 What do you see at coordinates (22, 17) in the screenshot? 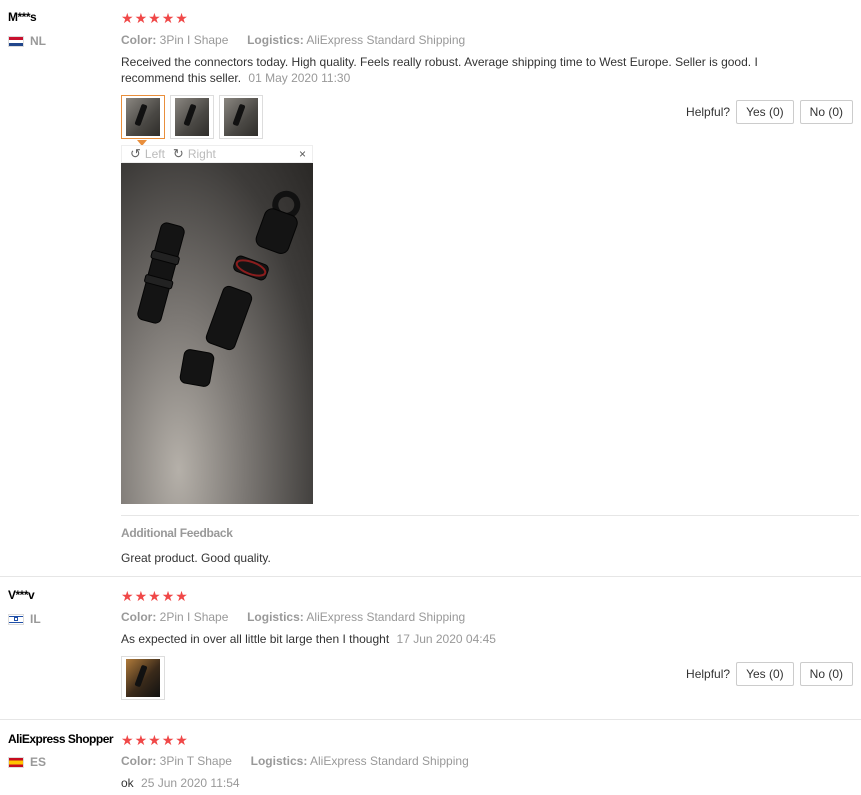
I see `reviewer-name: M***s` at bounding box center [22, 17].